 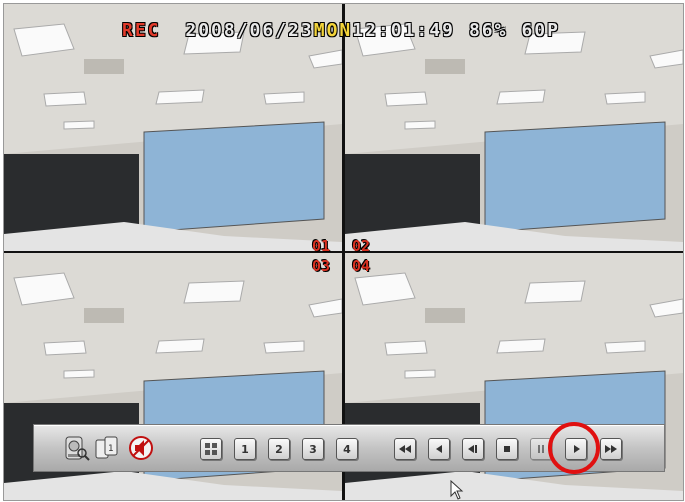 I want to click on slow-back-icon, so click(x=472, y=449).